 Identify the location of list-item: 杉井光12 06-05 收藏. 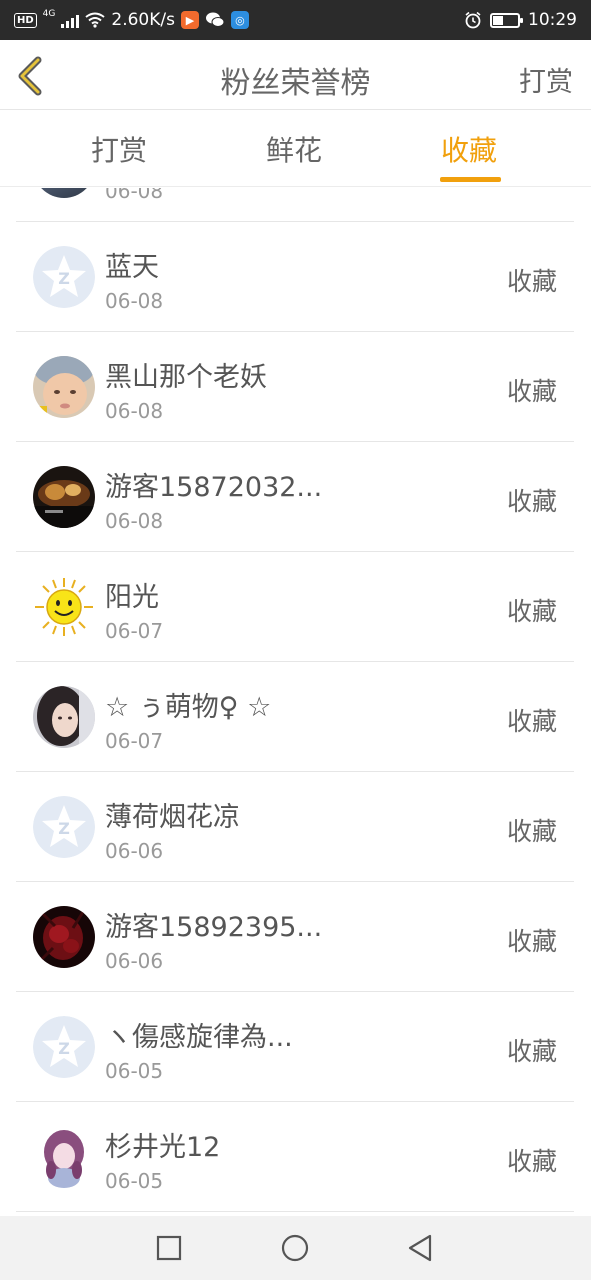
(295, 1157).